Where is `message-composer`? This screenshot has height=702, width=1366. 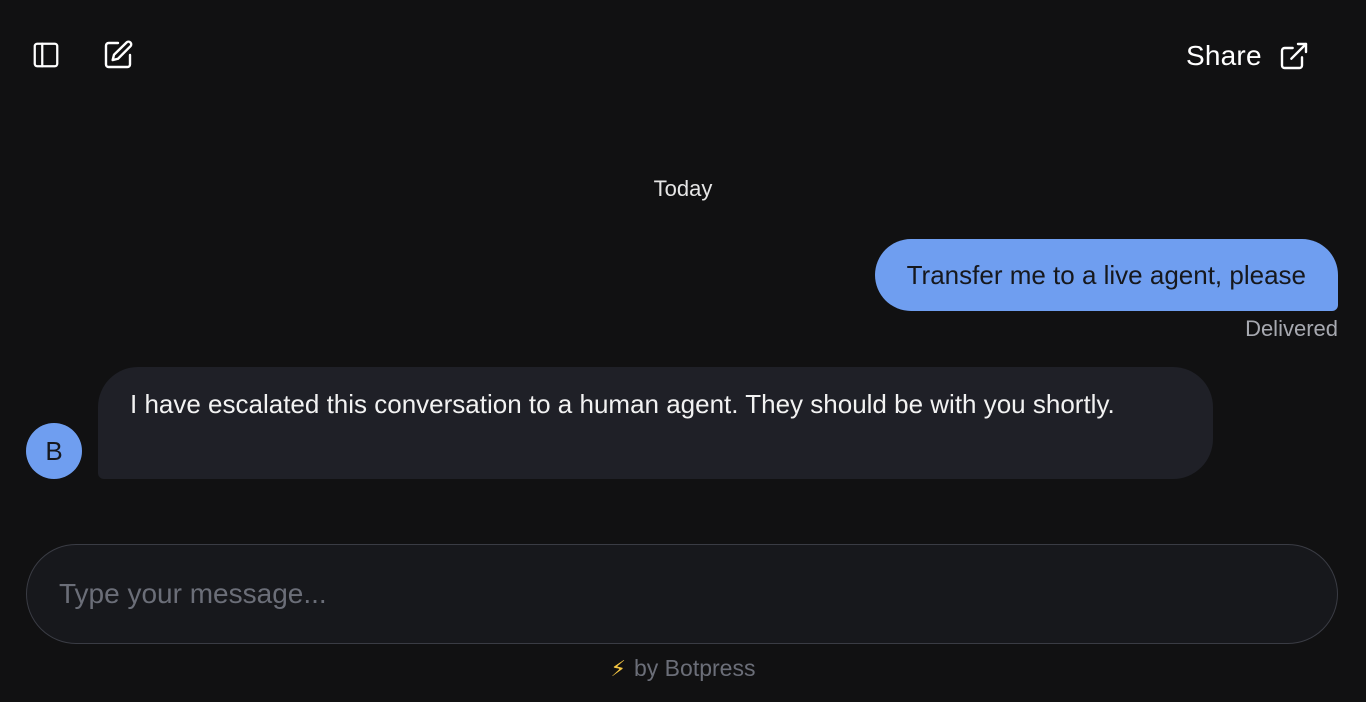 message-composer is located at coordinates (682, 594).